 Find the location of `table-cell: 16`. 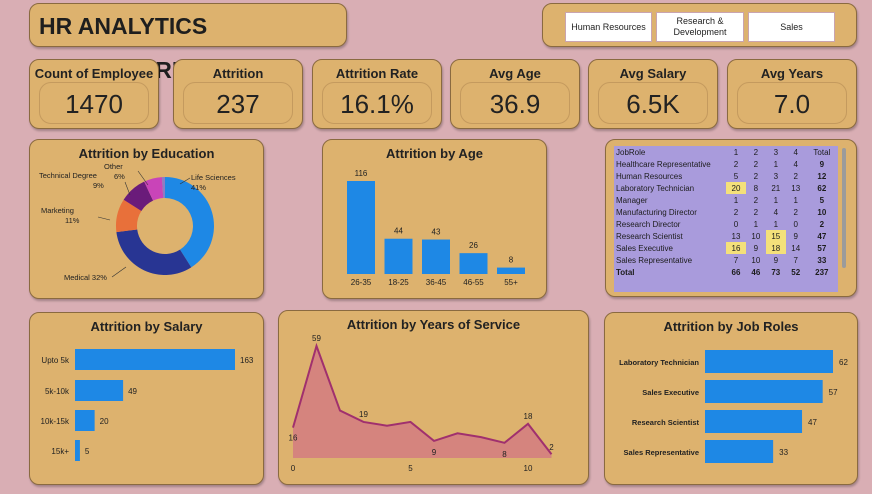

table-cell: 16 is located at coordinates (736, 248).